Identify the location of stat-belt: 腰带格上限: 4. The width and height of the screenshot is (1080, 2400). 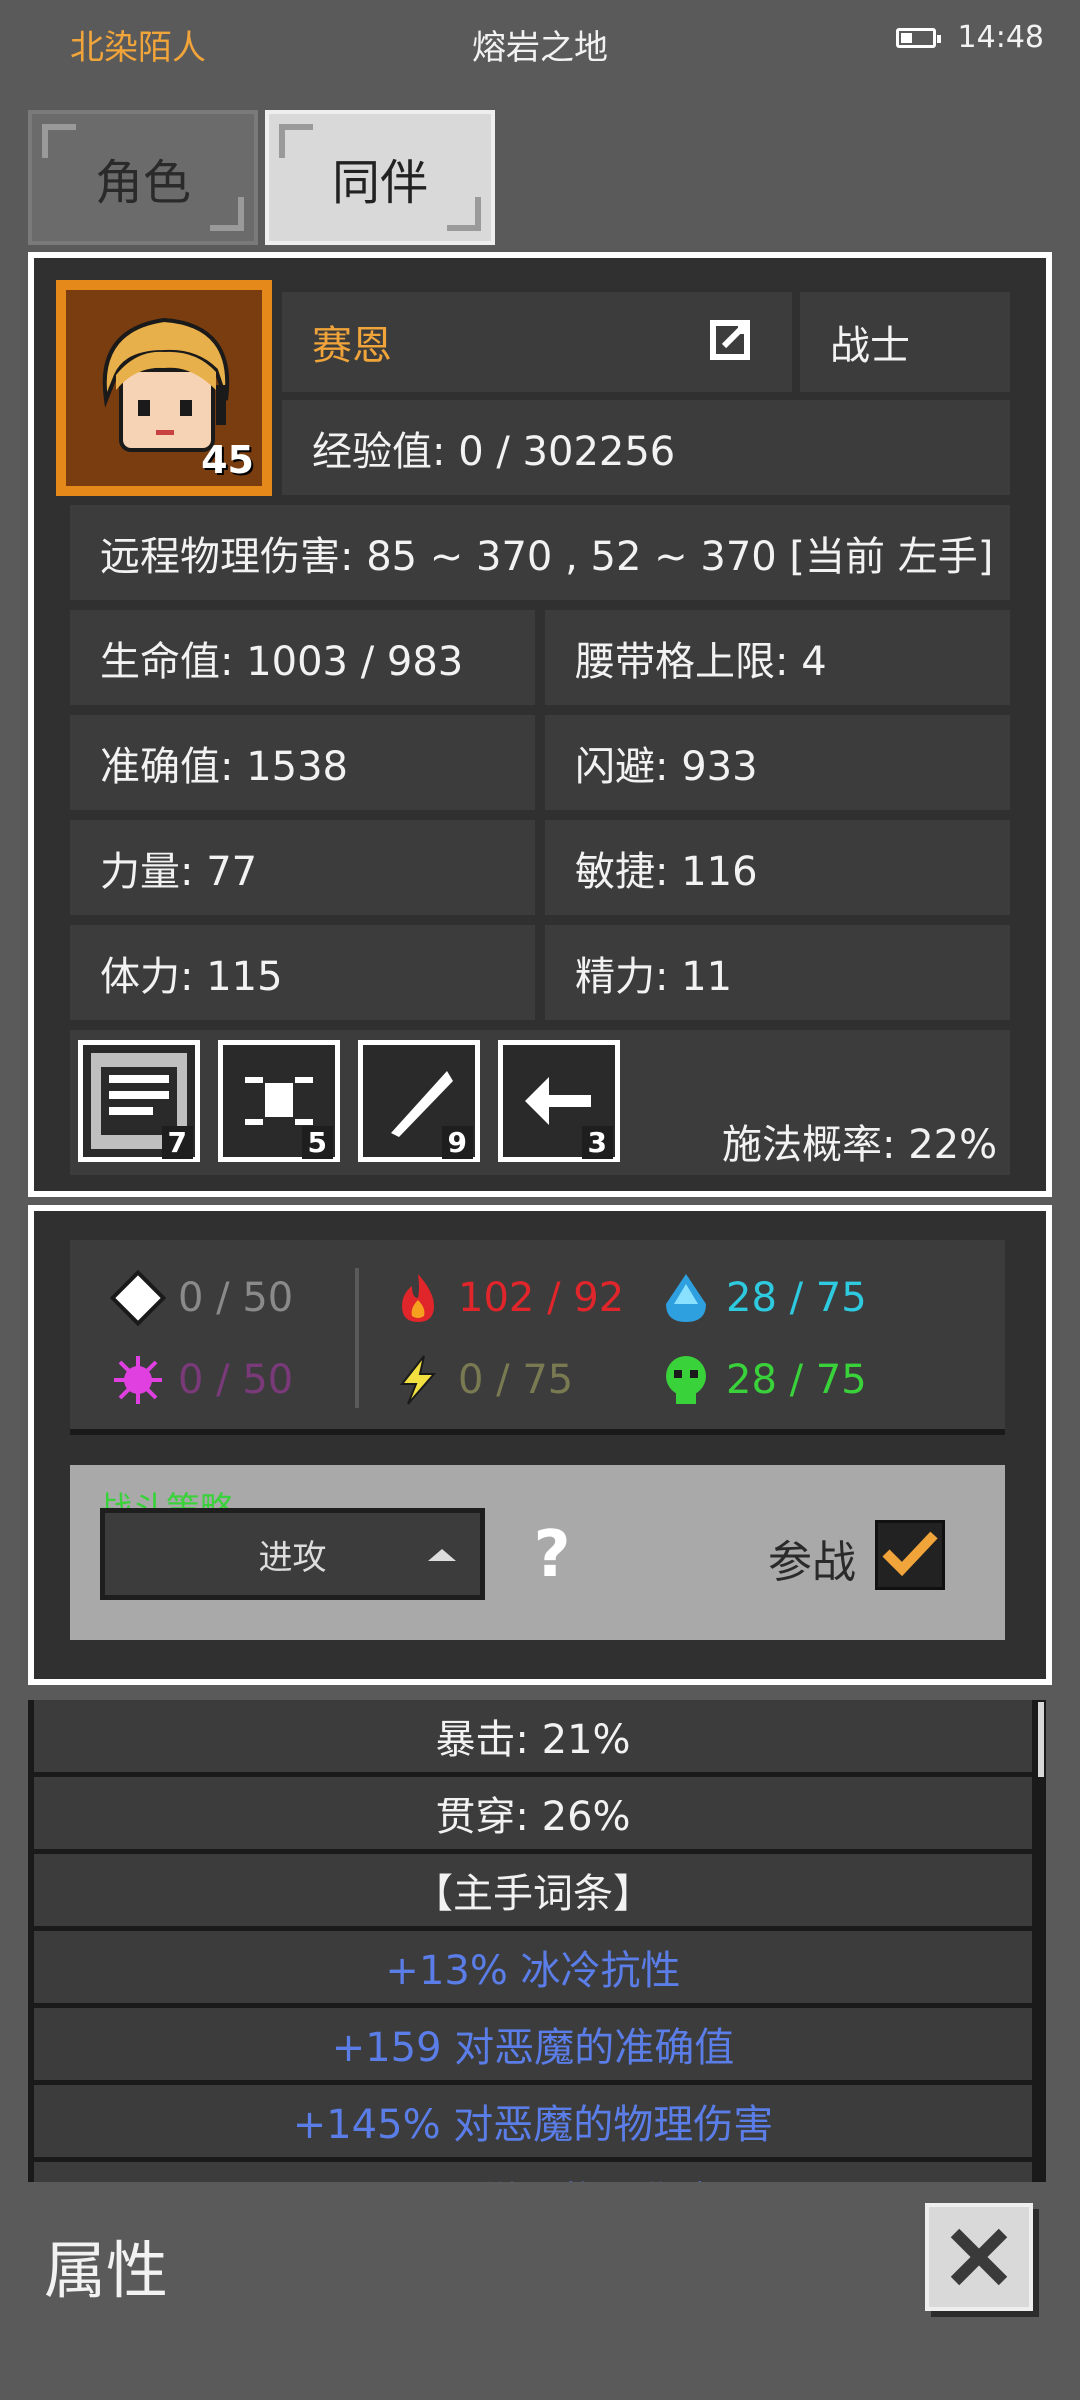
(777, 657).